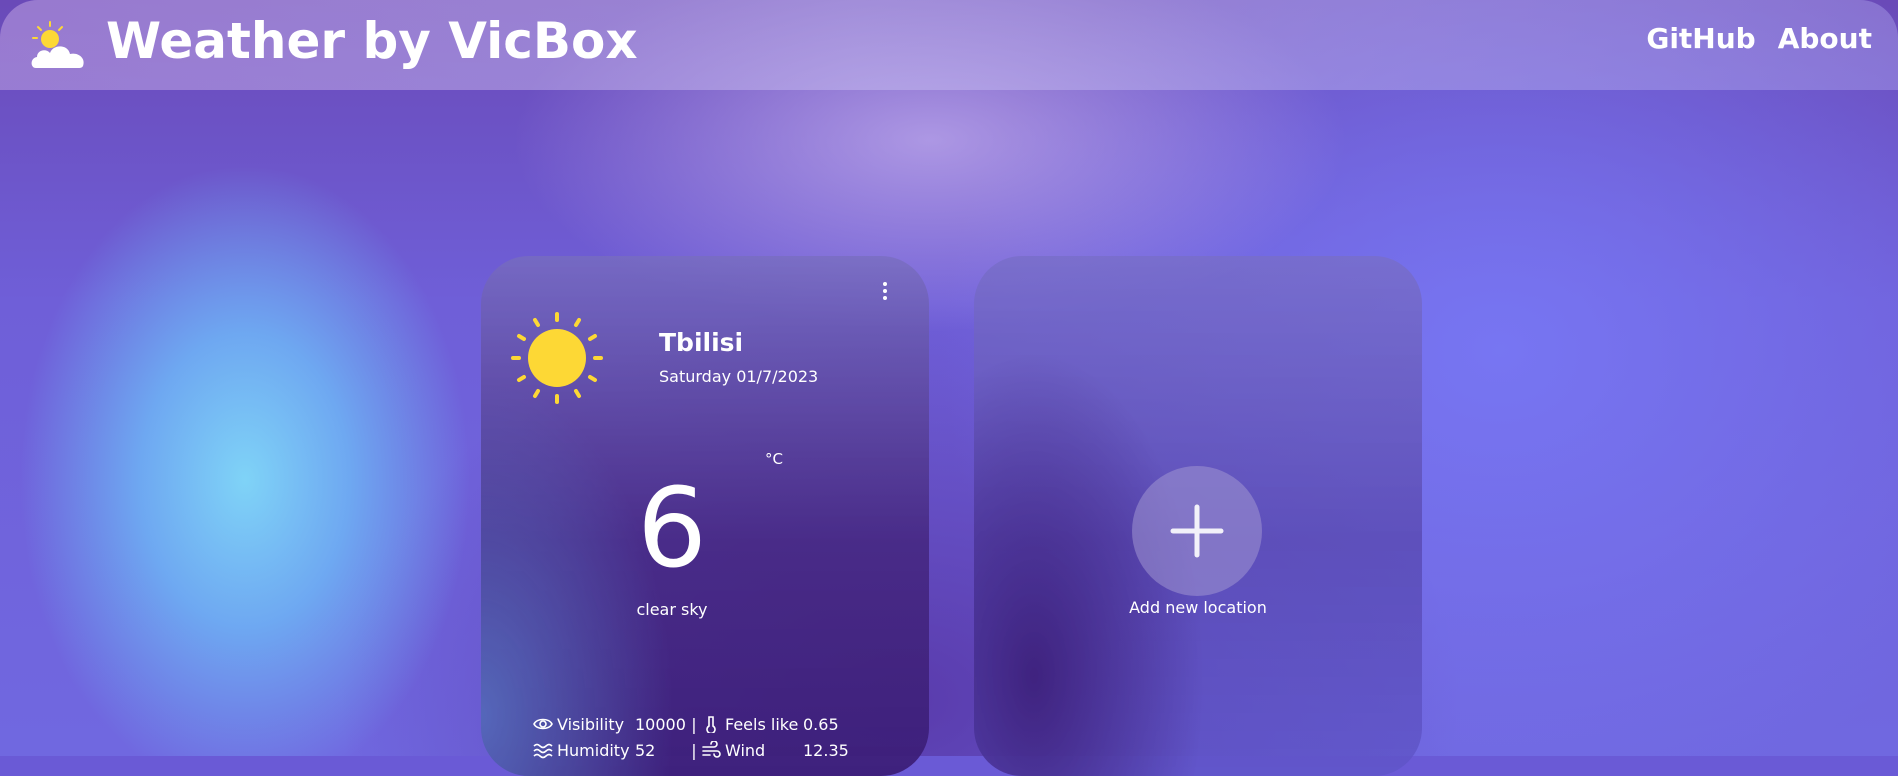 The width and height of the screenshot is (1898, 776). What do you see at coordinates (543, 724) in the screenshot?
I see `eye-icon` at bounding box center [543, 724].